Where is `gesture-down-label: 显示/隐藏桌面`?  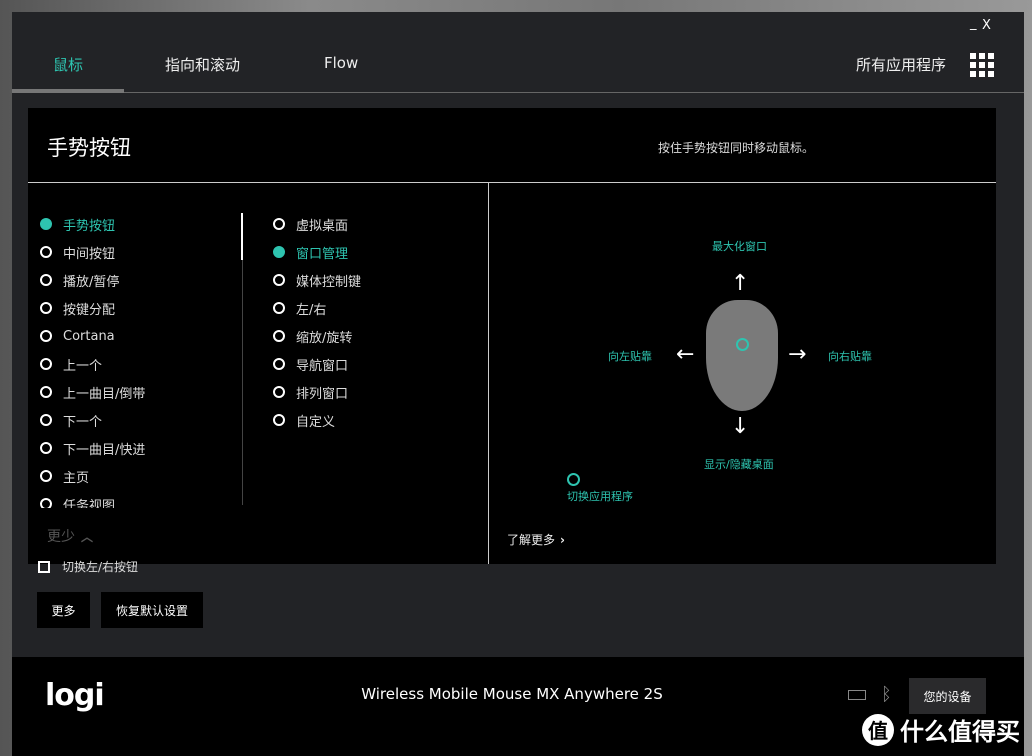
gesture-down-label: 显示/隐藏桌面 is located at coordinates (739, 464).